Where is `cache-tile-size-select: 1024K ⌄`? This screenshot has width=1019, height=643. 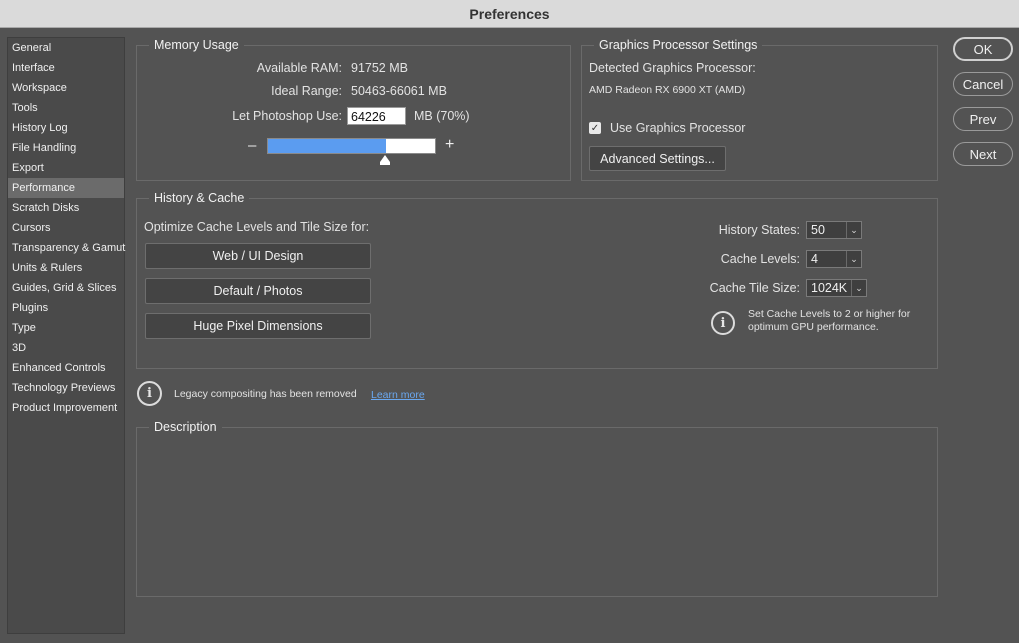
cache-tile-size-select: 1024K ⌄ is located at coordinates (836, 288).